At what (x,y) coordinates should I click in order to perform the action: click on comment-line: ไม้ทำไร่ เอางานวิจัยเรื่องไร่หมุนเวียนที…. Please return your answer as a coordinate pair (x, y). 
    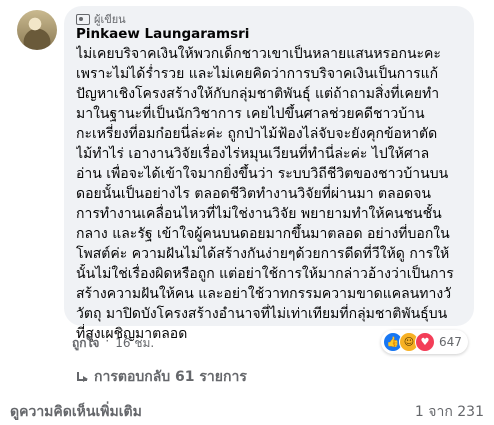
    Looking at the image, I should click on (253, 154).